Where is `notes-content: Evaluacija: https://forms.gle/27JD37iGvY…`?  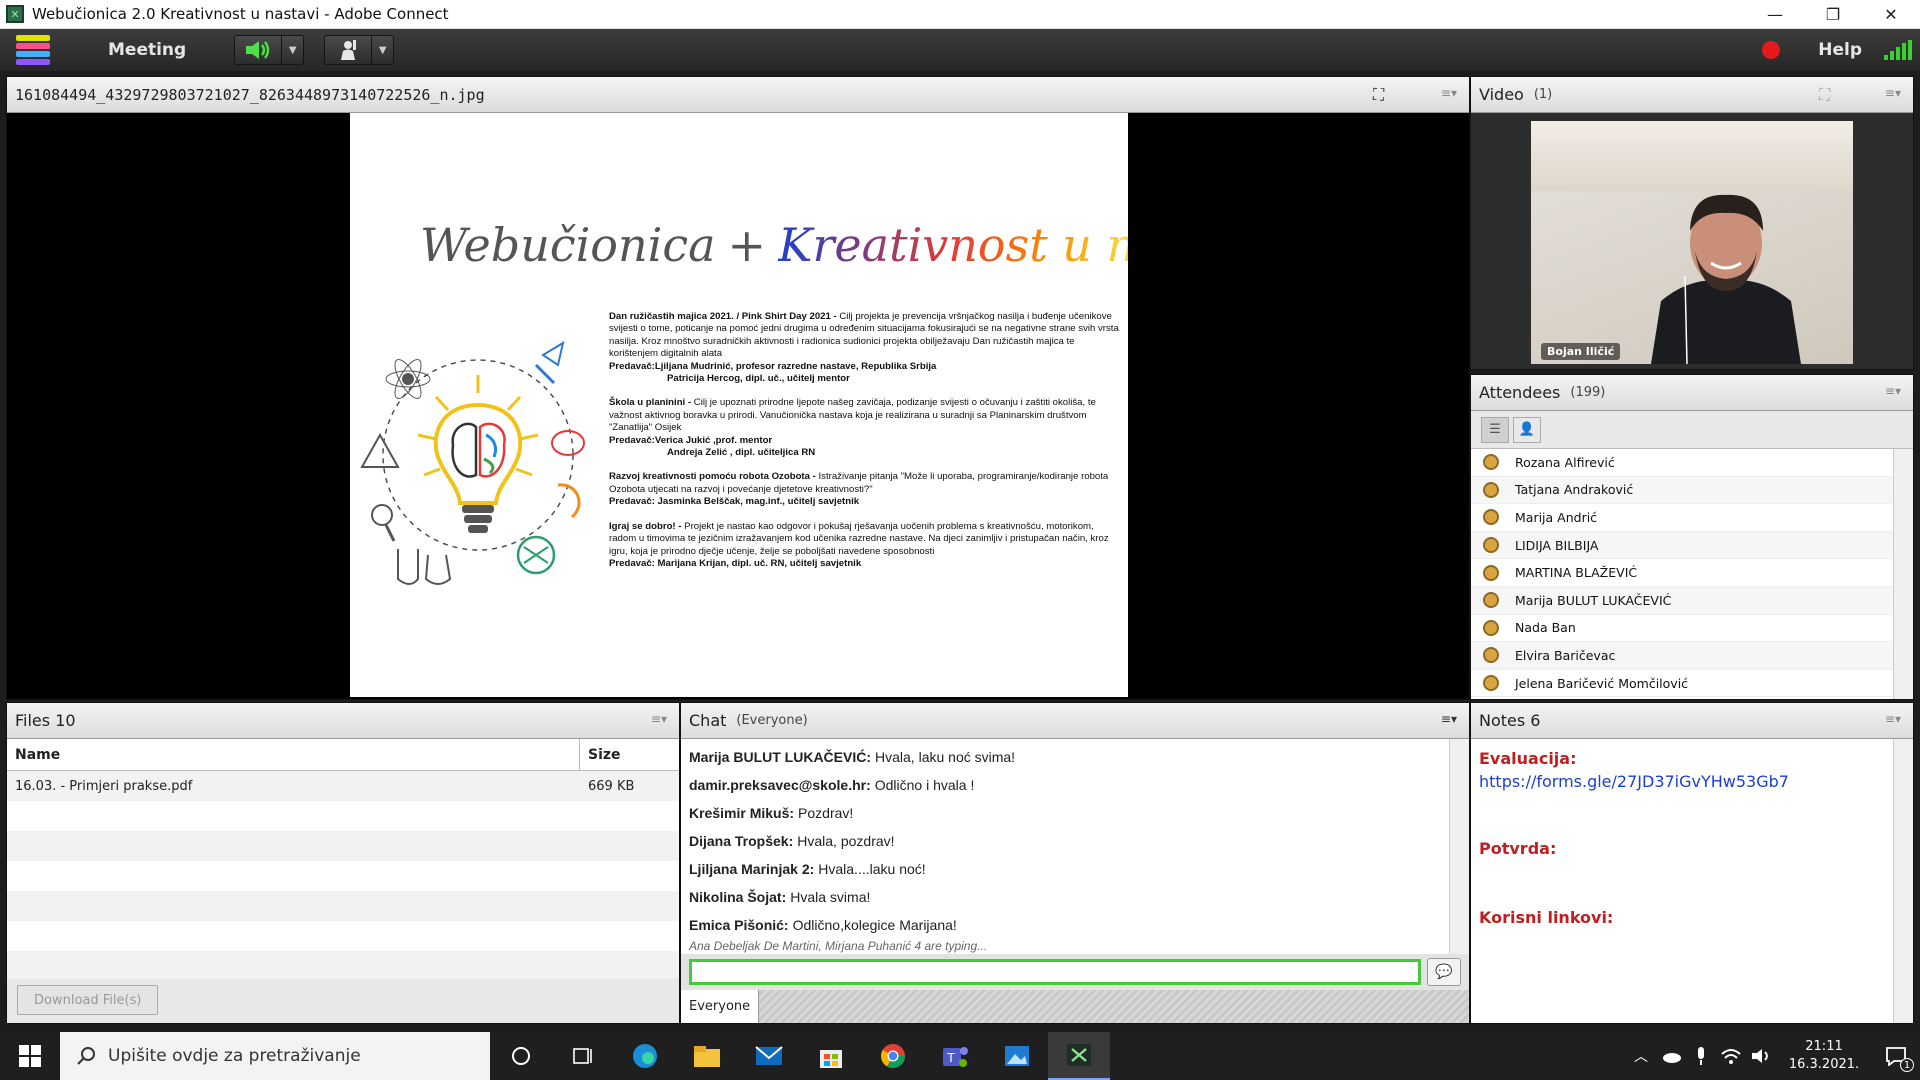 notes-content: Evaluacija: https://forms.gle/27JD37iGvY… is located at coordinates (1683, 881).